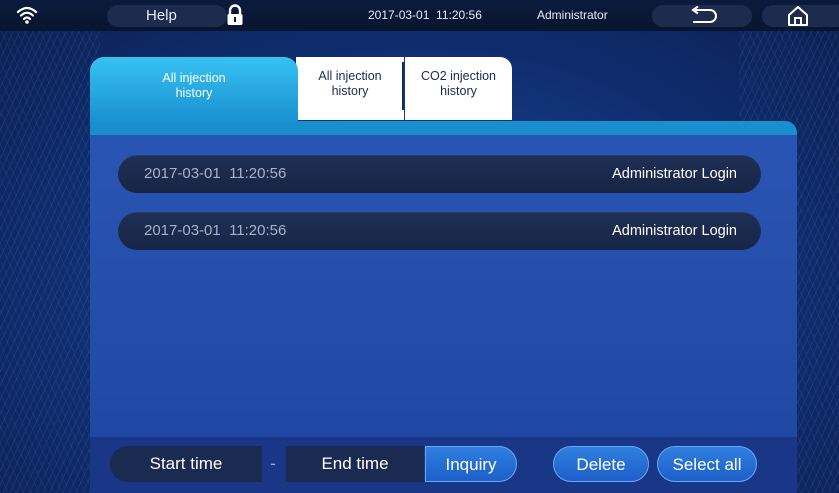  I want to click on tab-all-injection-history-active: All injection history, so click(194, 90).